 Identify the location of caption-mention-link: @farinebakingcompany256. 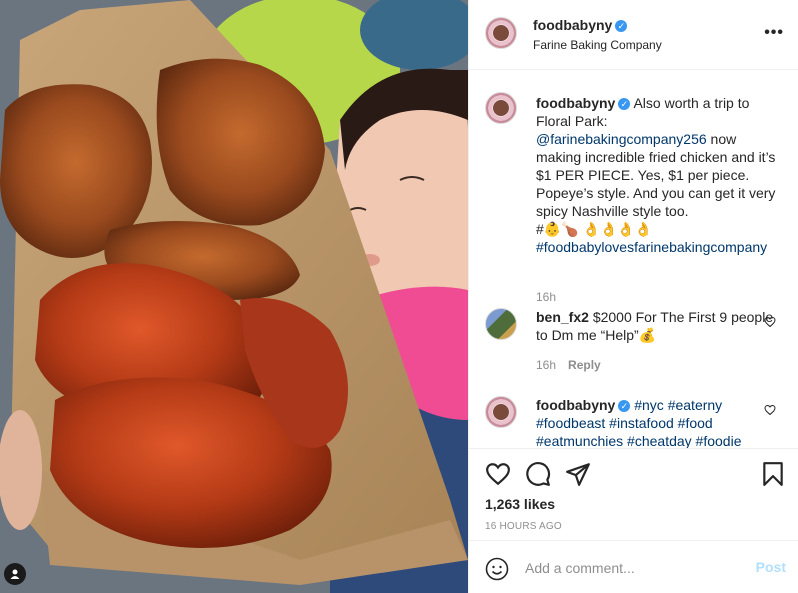
(621, 139).